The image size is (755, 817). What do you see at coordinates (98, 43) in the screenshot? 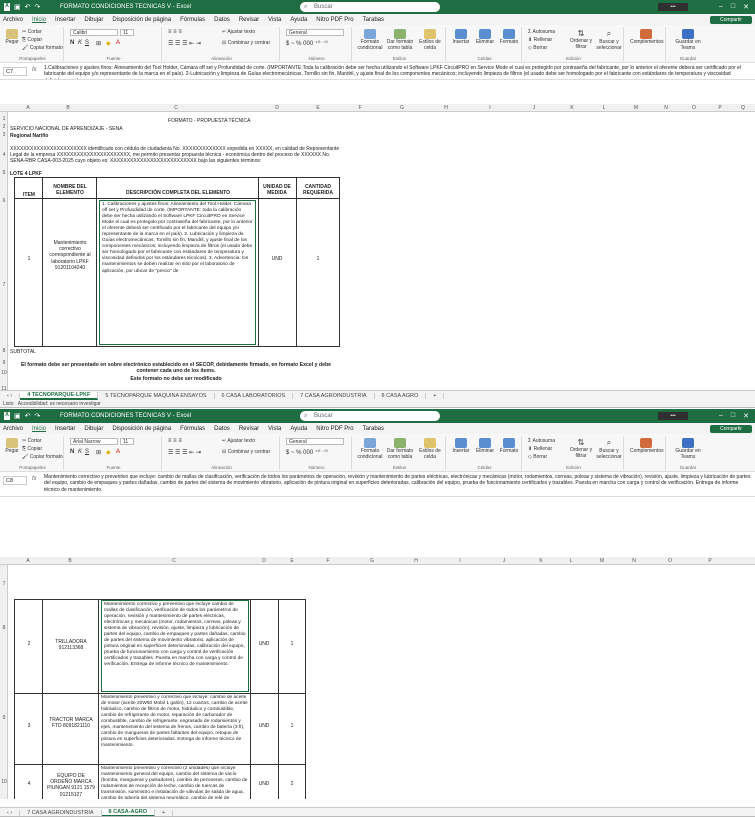
I see `borders-icon: ⊞` at bounding box center [98, 43].